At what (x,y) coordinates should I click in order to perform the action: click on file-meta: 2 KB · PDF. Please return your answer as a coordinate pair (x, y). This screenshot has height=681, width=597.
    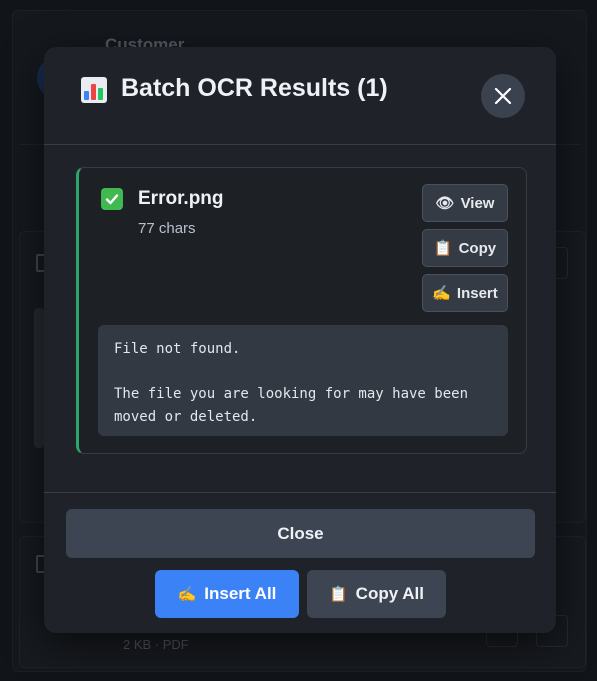
    Looking at the image, I should click on (156, 644).